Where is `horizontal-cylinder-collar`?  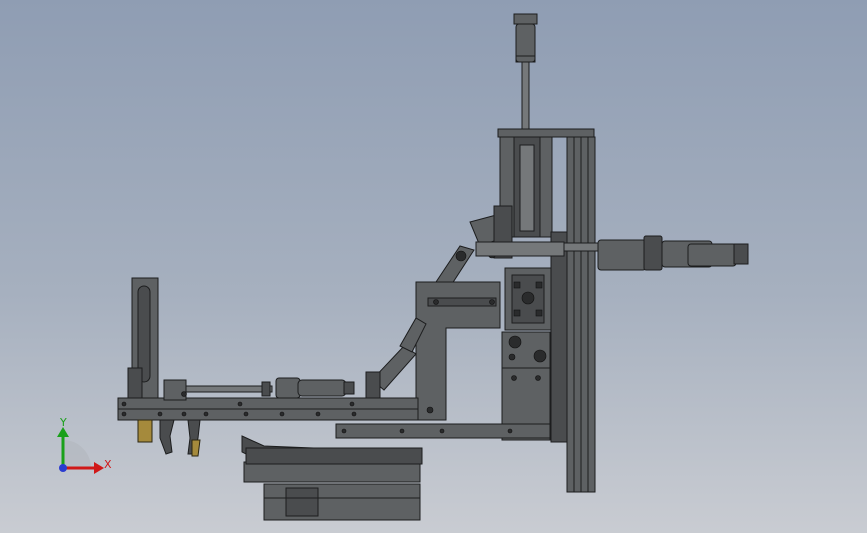 horizontal-cylinder-collar is located at coordinates (653, 253).